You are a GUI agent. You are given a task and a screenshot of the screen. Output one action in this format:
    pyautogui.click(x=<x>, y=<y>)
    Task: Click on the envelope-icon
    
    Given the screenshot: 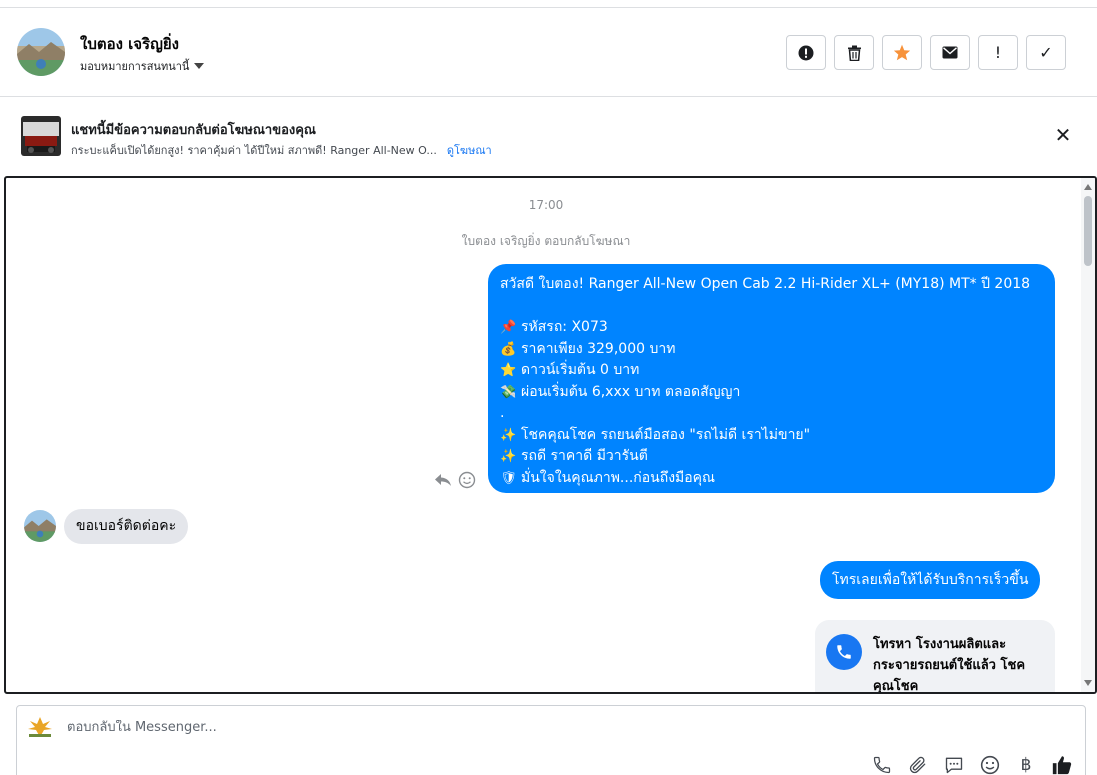 What is the action you would take?
    pyautogui.click(x=950, y=52)
    